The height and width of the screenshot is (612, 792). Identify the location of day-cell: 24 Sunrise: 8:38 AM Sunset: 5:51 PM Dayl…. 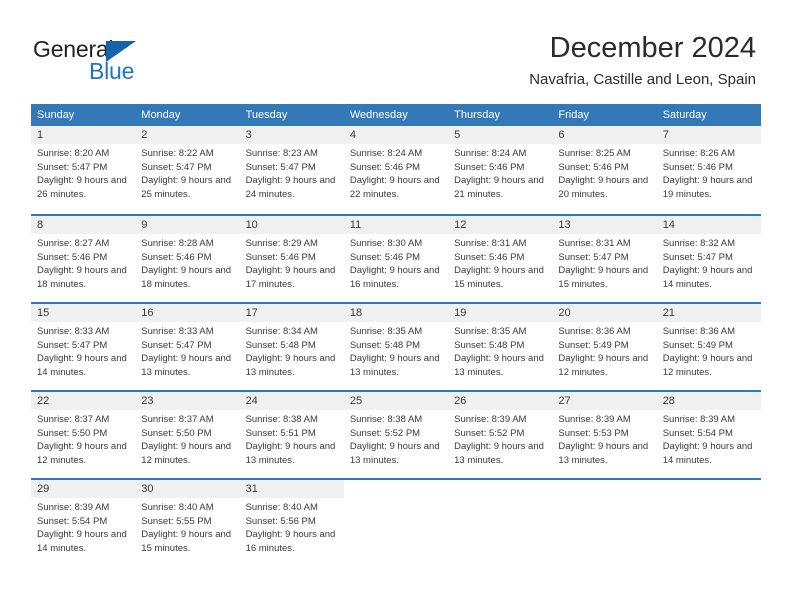
(291, 435).